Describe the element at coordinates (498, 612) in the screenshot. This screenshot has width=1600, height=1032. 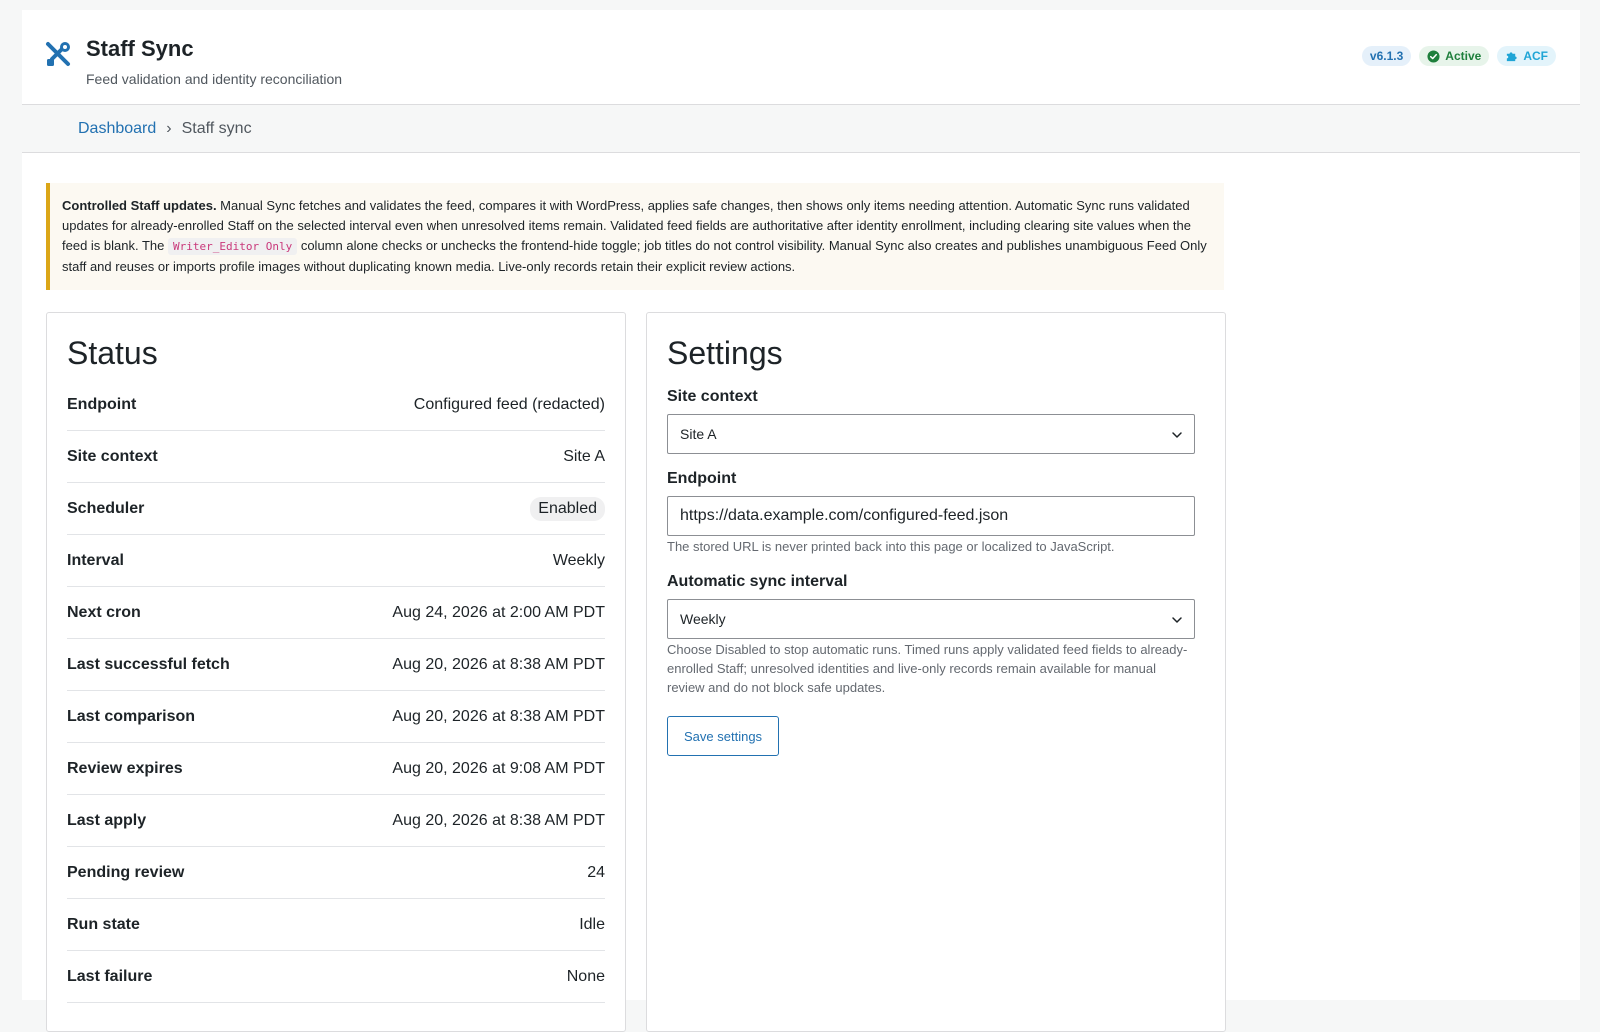
I see `status-value: Aug 24, 2026 at 2:00 AM PDT` at that location.